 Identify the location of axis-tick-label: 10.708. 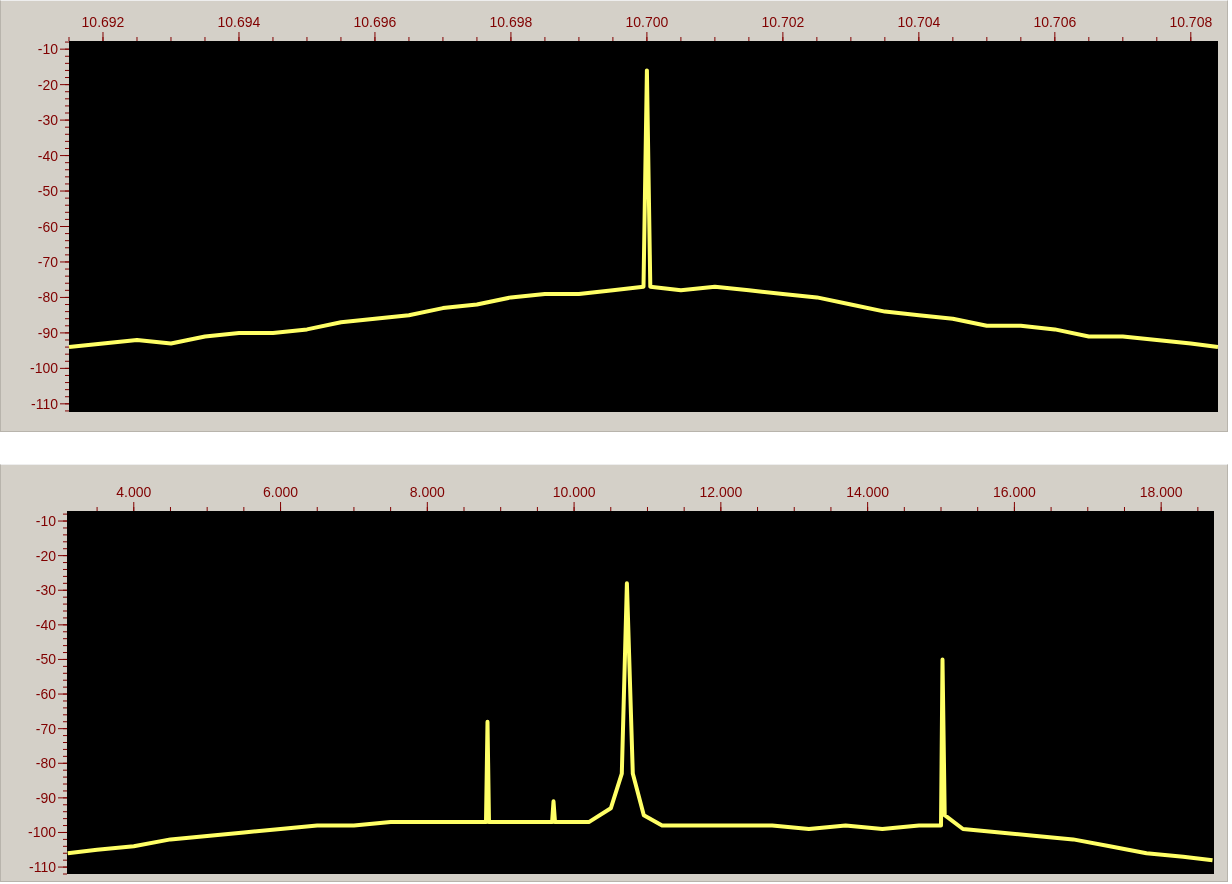
(1191, 22).